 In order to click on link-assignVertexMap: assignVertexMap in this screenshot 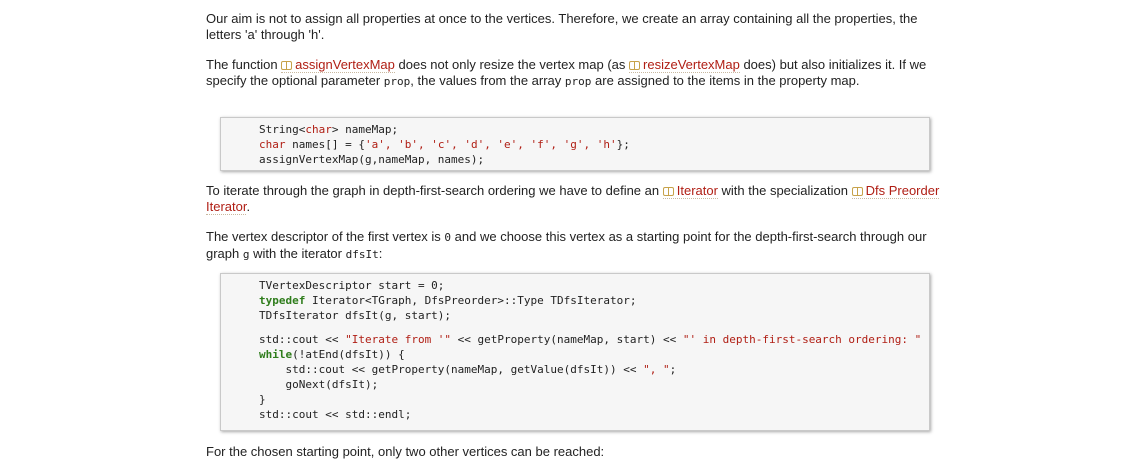, I will do `click(338, 65)`.